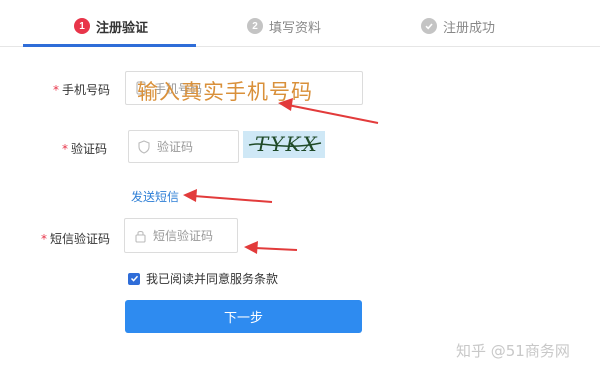 This screenshot has width=600, height=375. I want to click on checkbox-checked-icon, so click(134, 278).